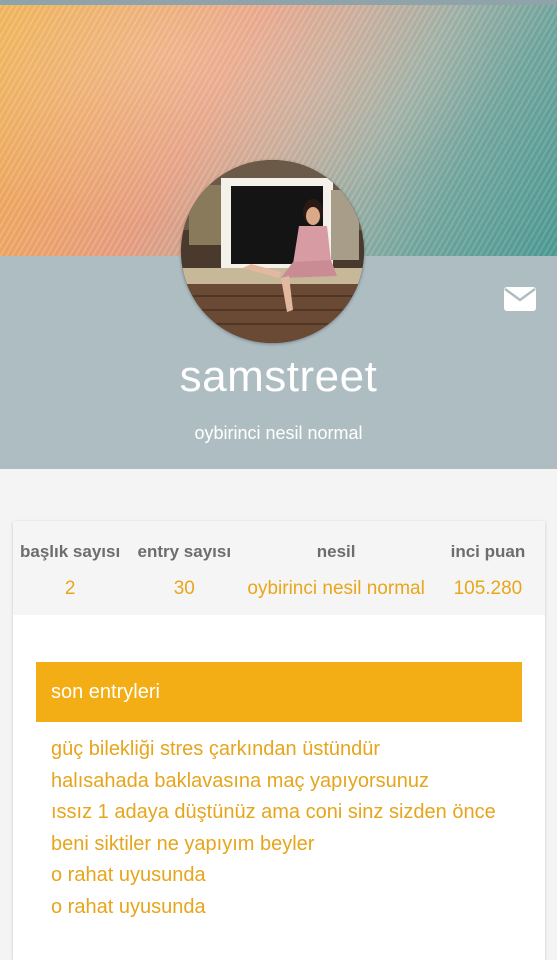 The width and height of the screenshot is (557, 960). Describe the element at coordinates (488, 551) in the screenshot. I see `stat-label: inci puan` at that location.